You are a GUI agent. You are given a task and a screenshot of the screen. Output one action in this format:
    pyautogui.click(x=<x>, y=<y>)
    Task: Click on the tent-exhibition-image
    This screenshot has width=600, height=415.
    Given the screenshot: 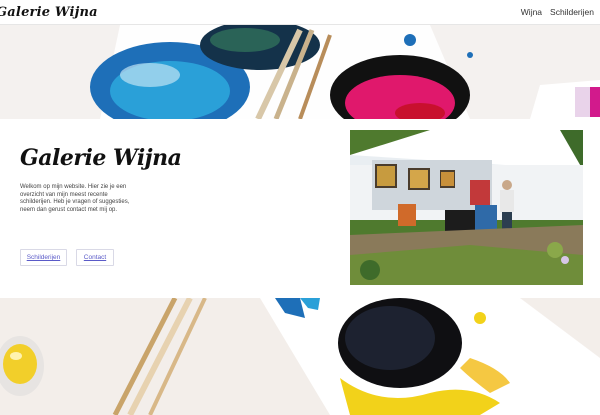 What is the action you would take?
    pyautogui.click(x=466, y=207)
    